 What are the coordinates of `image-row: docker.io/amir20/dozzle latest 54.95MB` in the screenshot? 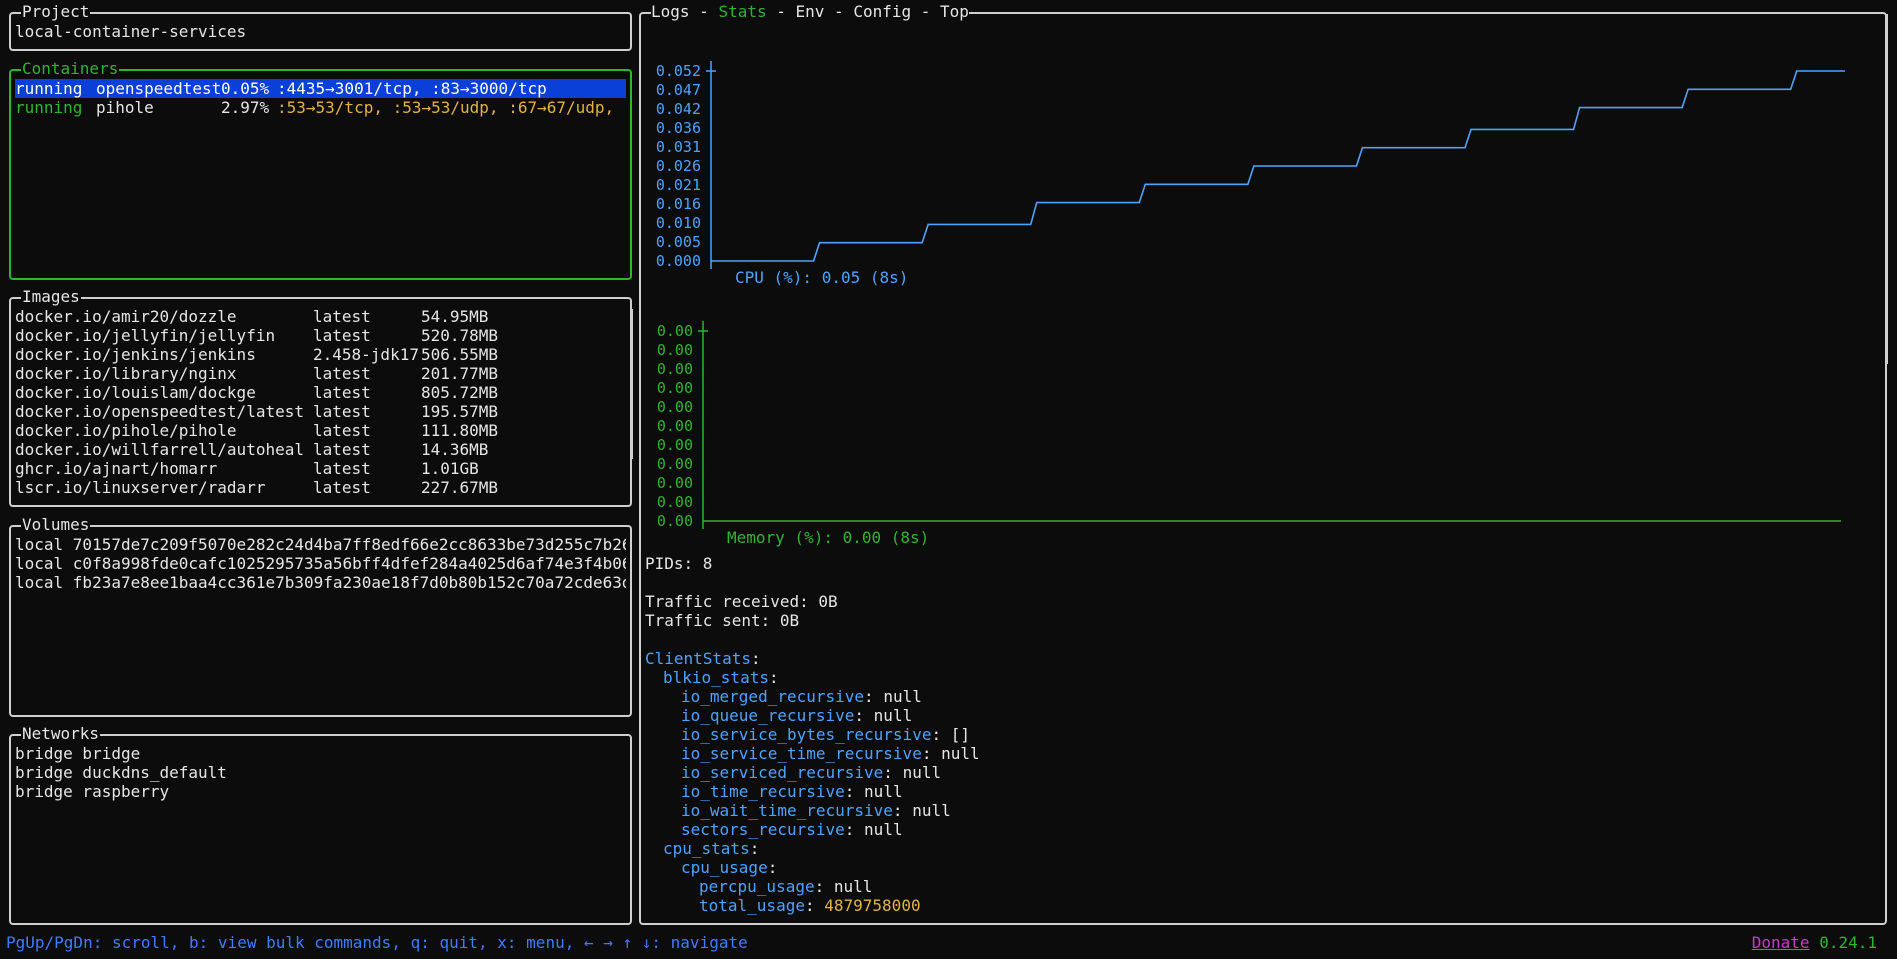 It's located at (320, 316).